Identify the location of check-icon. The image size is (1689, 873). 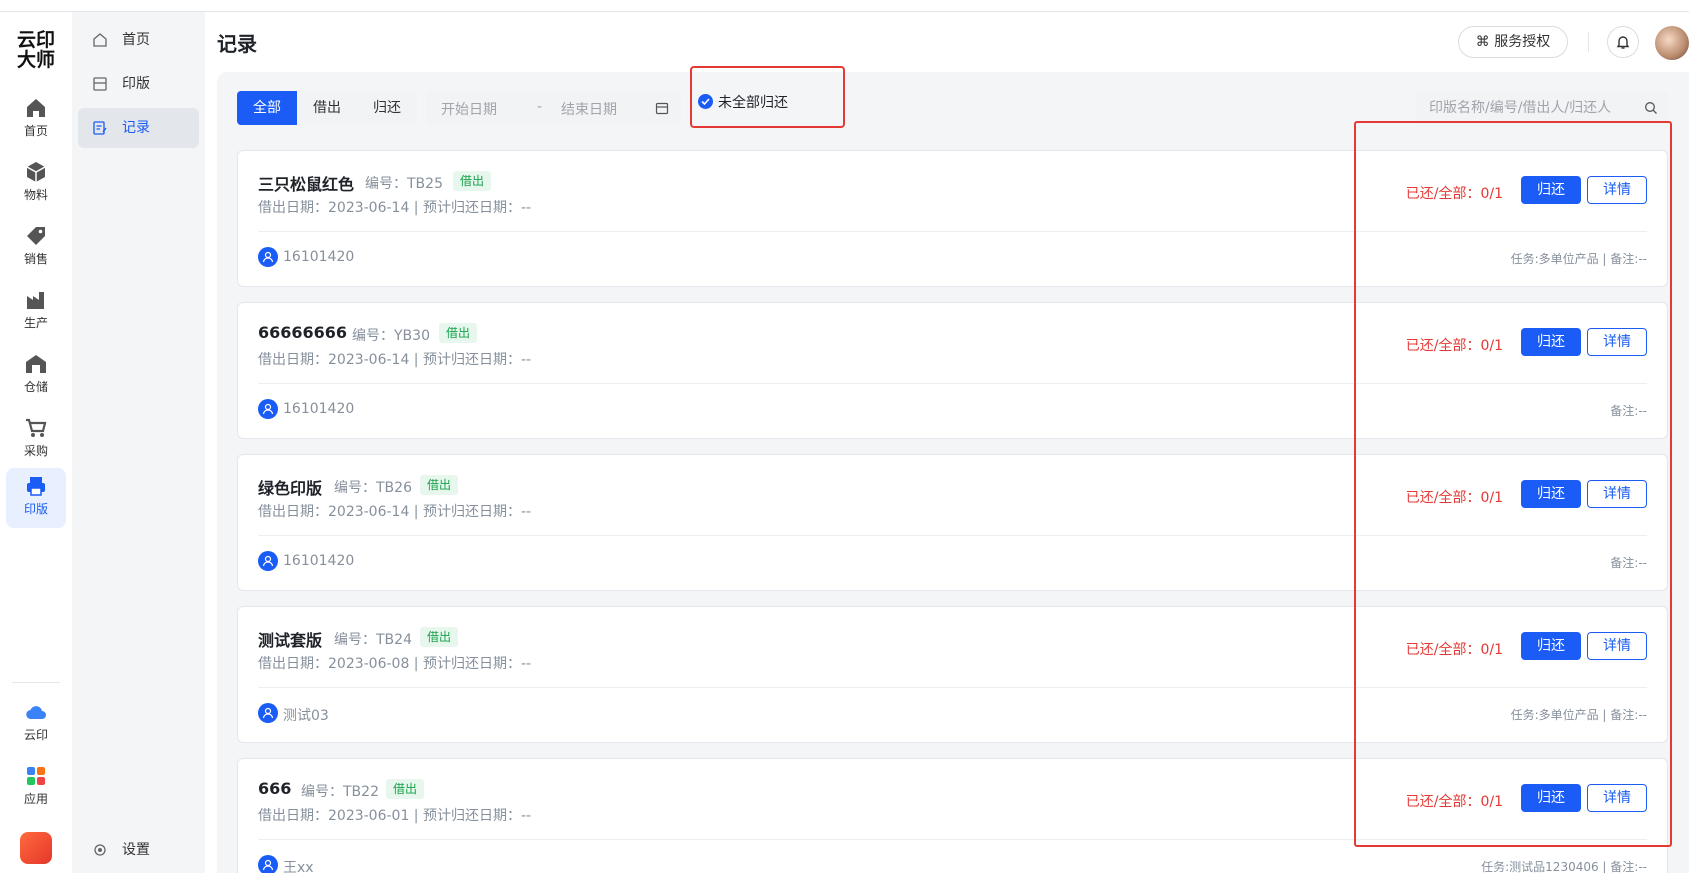
(705, 102).